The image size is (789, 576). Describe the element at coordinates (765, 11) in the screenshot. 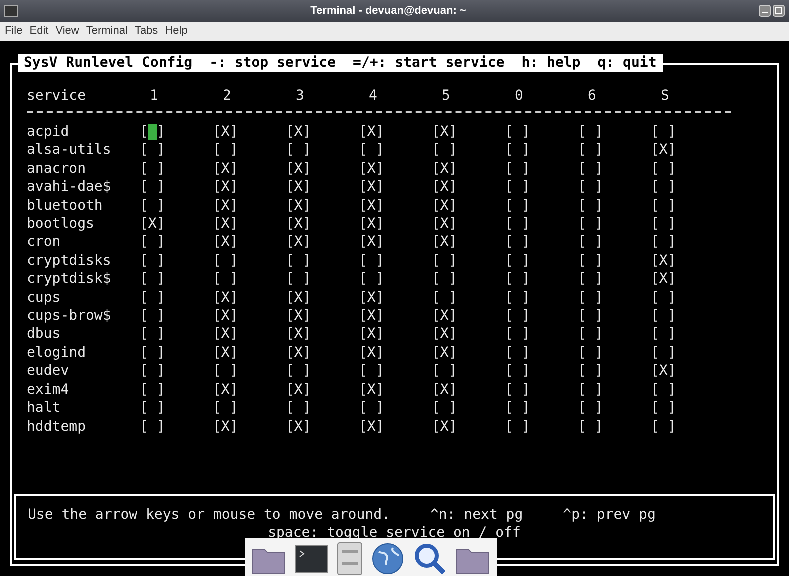

I see `minimize-icon` at that location.